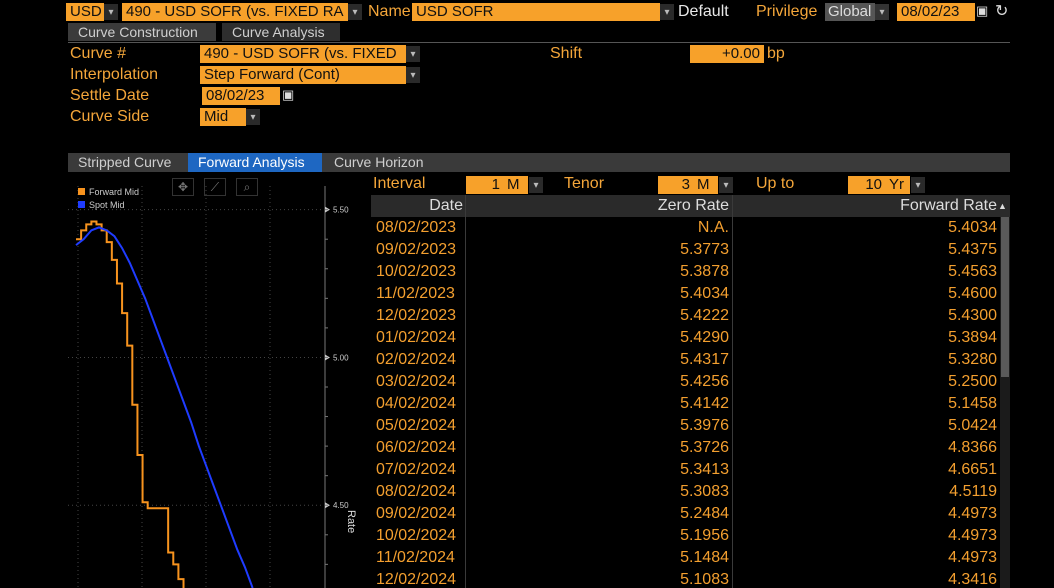  I want to click on cell-zero-rate: 5.3773, so click(704, 249).